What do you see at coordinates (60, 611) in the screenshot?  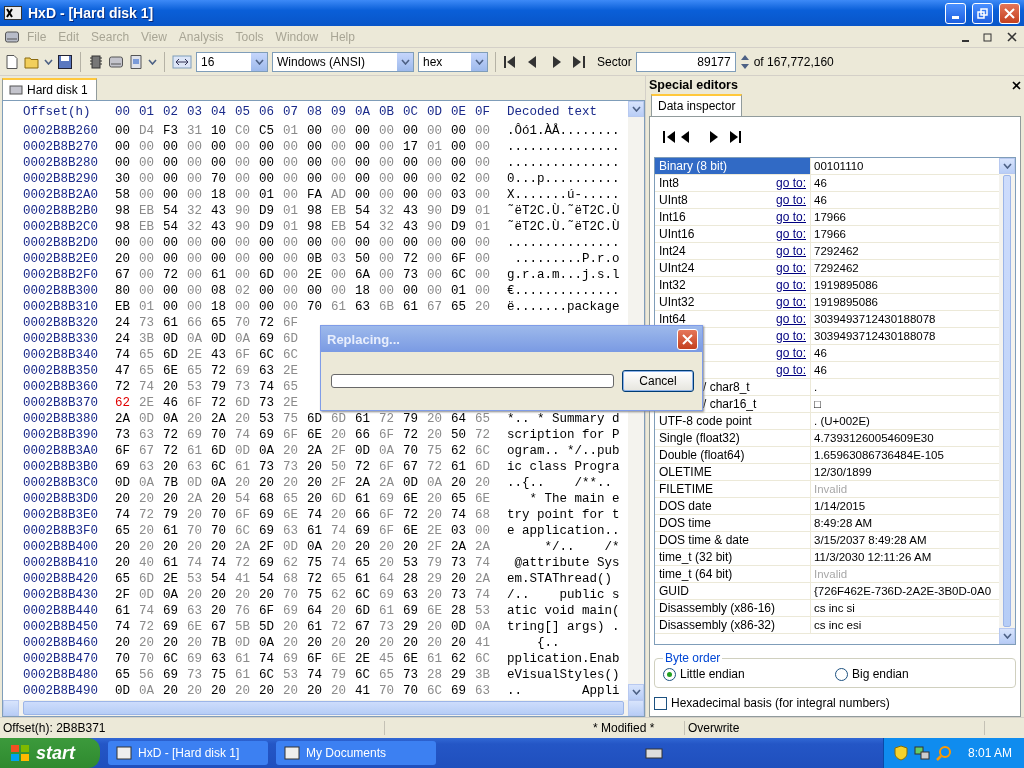 I see `offset-cell-text: 0002B8B440` at bounding box center [60, 611].